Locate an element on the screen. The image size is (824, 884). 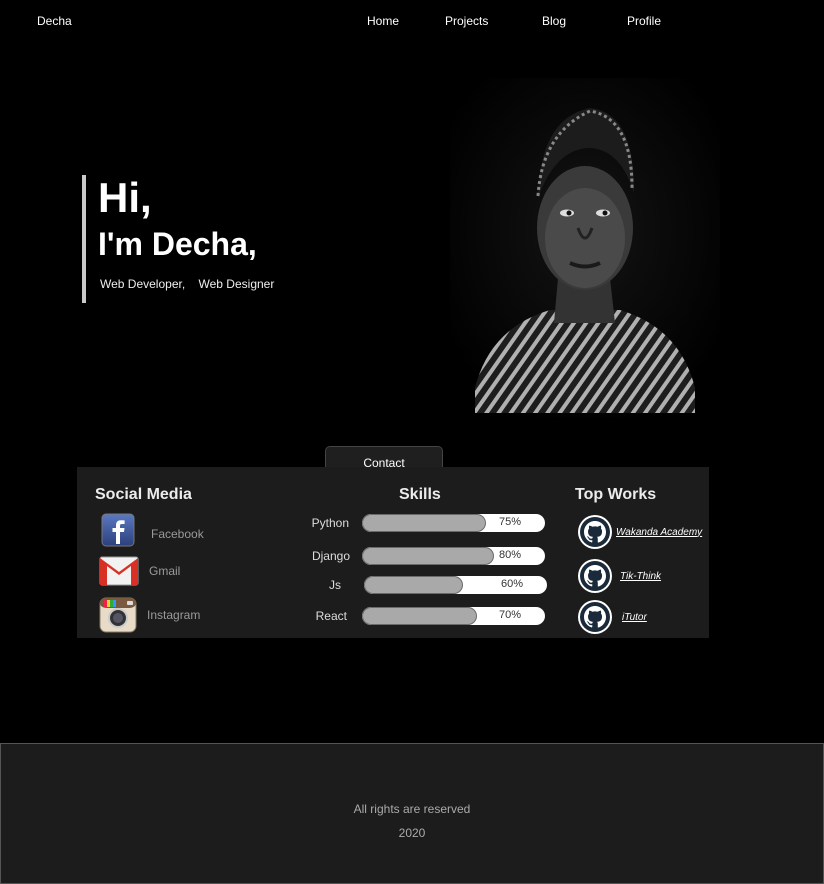
hero-name: I'm Decha, is located at coordinates (177, 244).